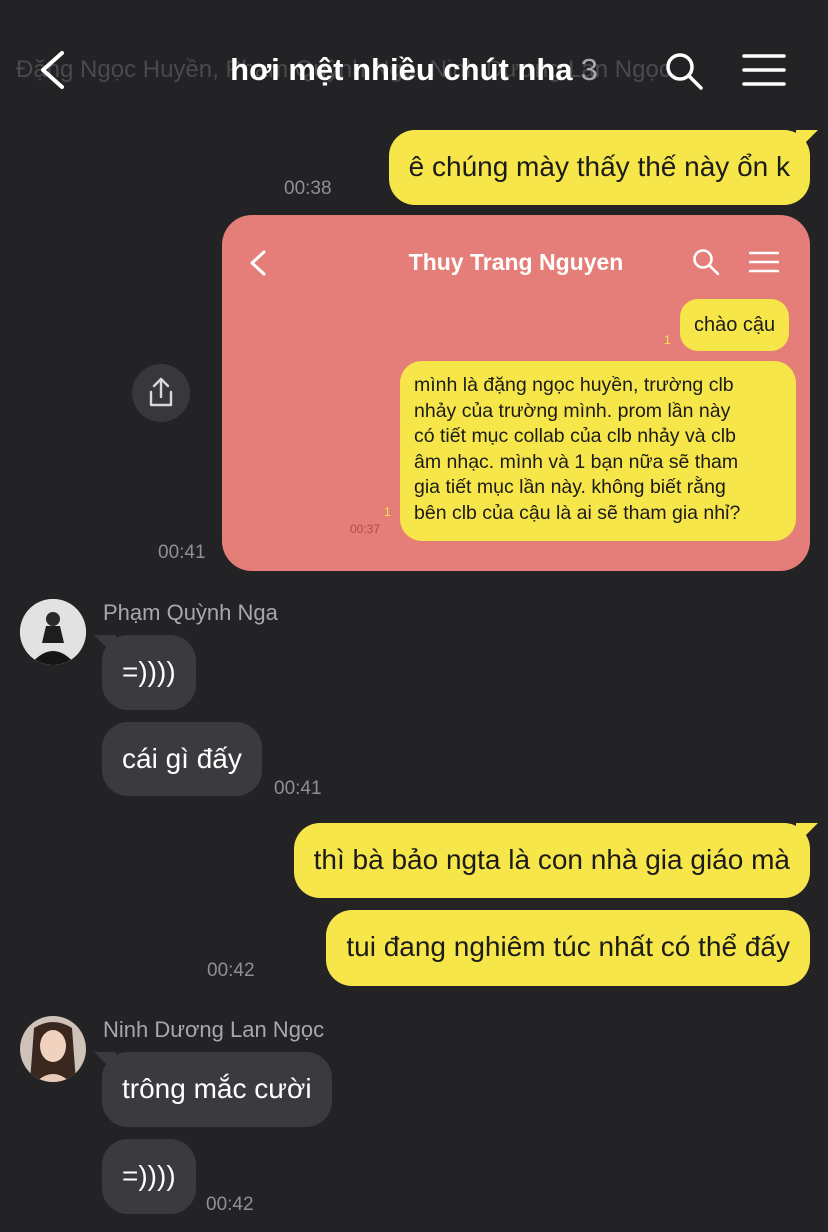 The image size is (828, 1232). Describe the element at coordinates (214, 1029) in the screenshot. I see `sender-name: Ninh Dương Lan Ngọc` at that location.